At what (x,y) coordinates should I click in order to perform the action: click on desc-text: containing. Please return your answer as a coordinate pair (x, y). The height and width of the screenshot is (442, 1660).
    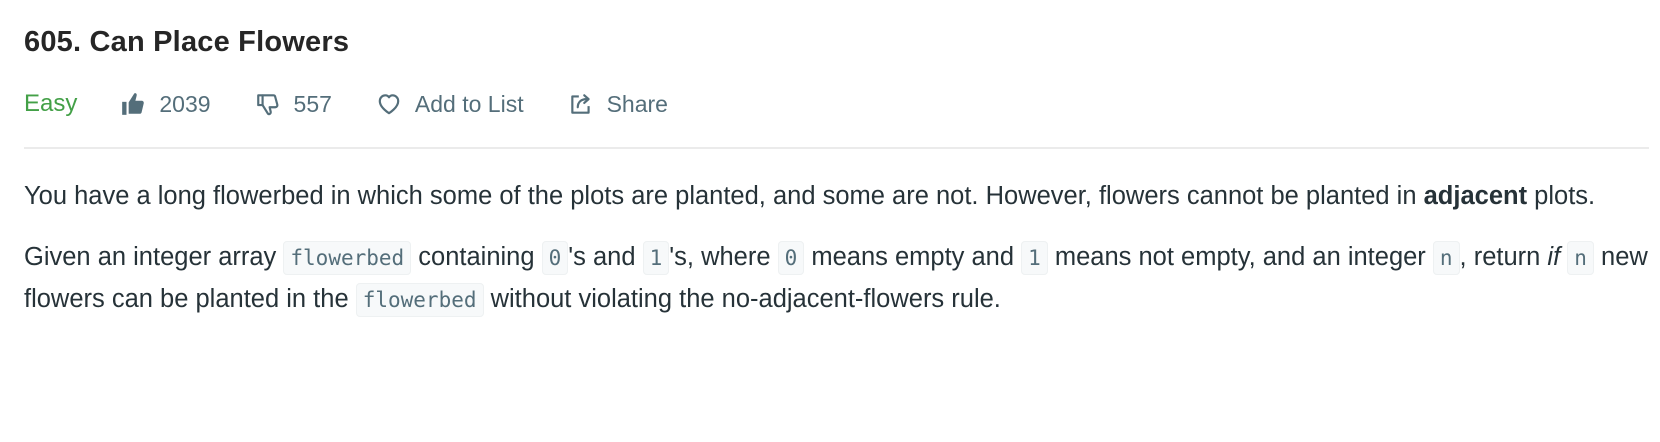
    Looking at the image, I should click on (476, 257).